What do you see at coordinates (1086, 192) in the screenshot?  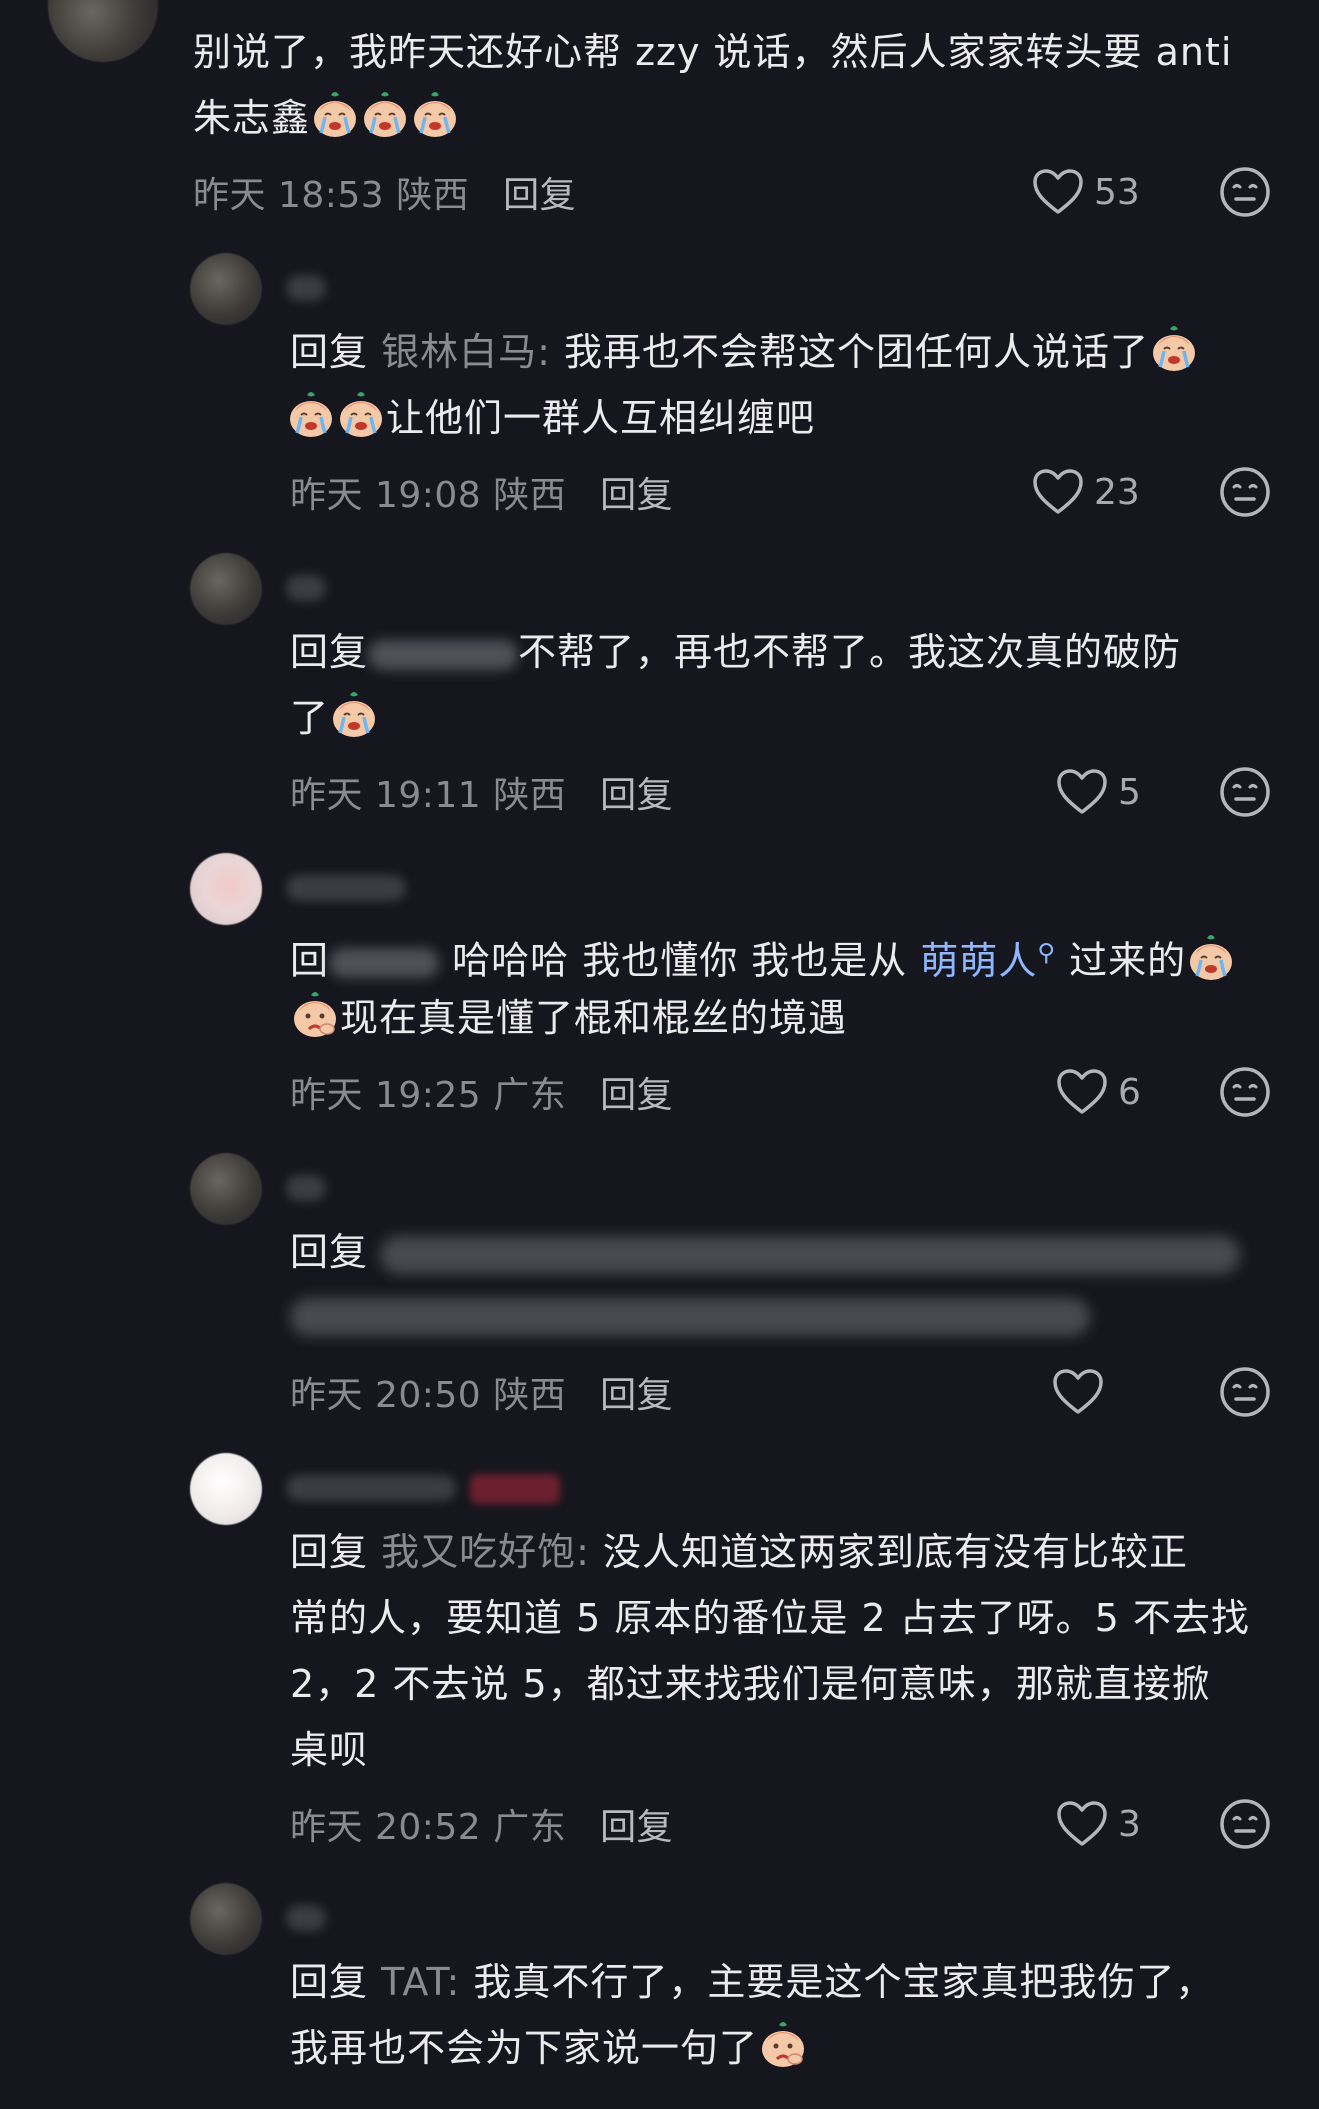 I see `like-button: 53` at bounding box center [1086, 192].